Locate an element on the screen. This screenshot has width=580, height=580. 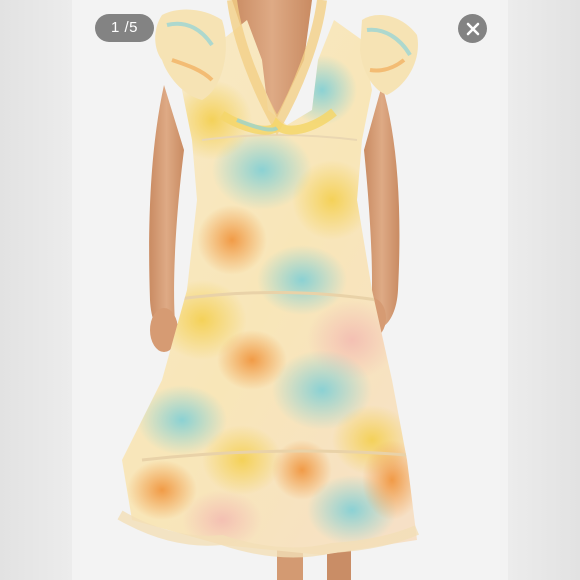
left-gutter is located at coordinates (36, 290).